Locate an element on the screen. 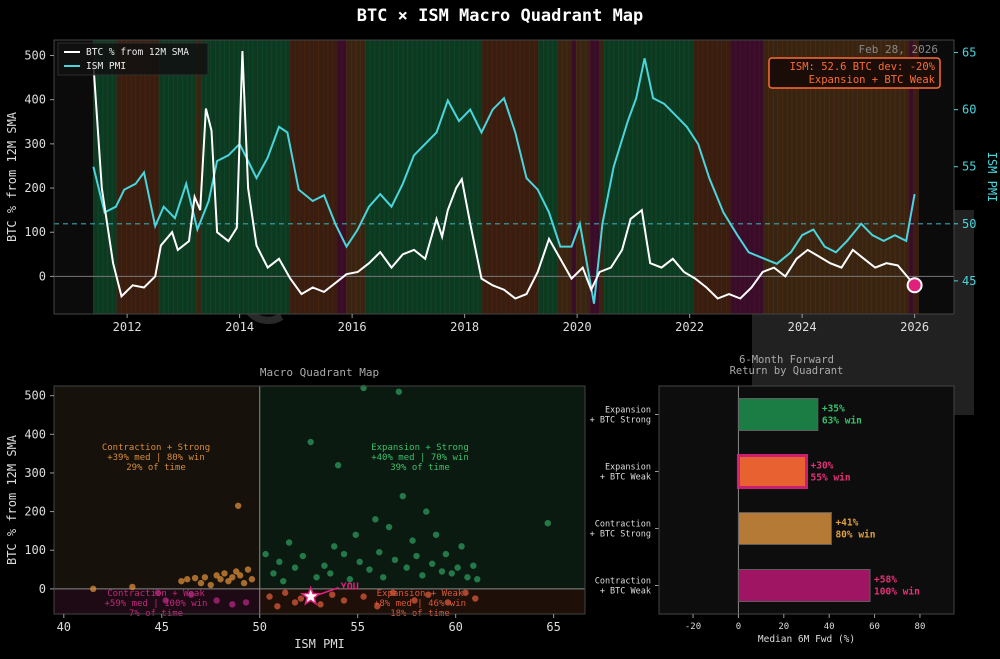  quadrant-label-contraction-weak: Contraction + Weak is located at coordinates (156, 594).